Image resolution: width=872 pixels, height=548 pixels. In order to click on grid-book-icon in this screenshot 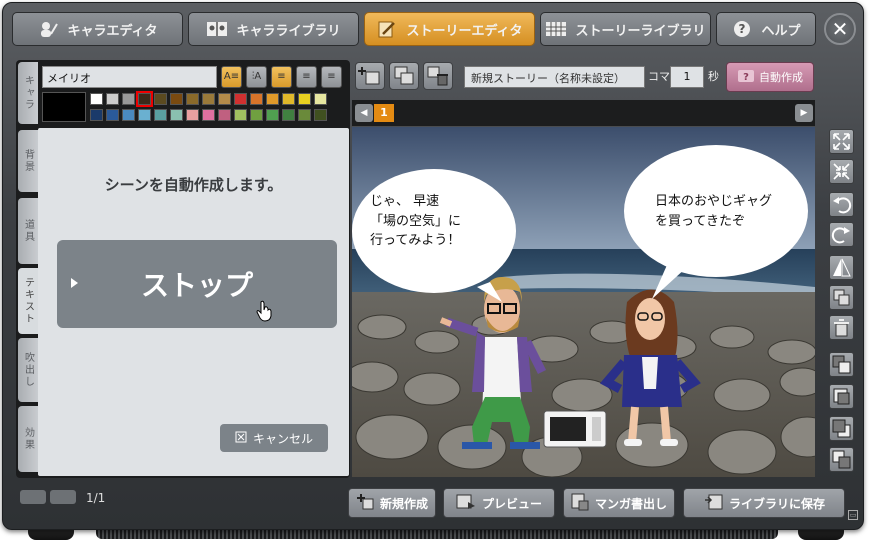, I will do `click(556, 29)`.